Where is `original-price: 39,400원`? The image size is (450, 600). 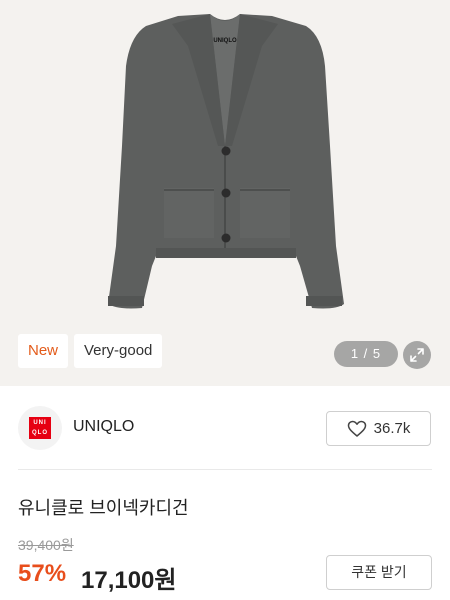
original-price: 39,400원 is located at coordinates (46, 545).